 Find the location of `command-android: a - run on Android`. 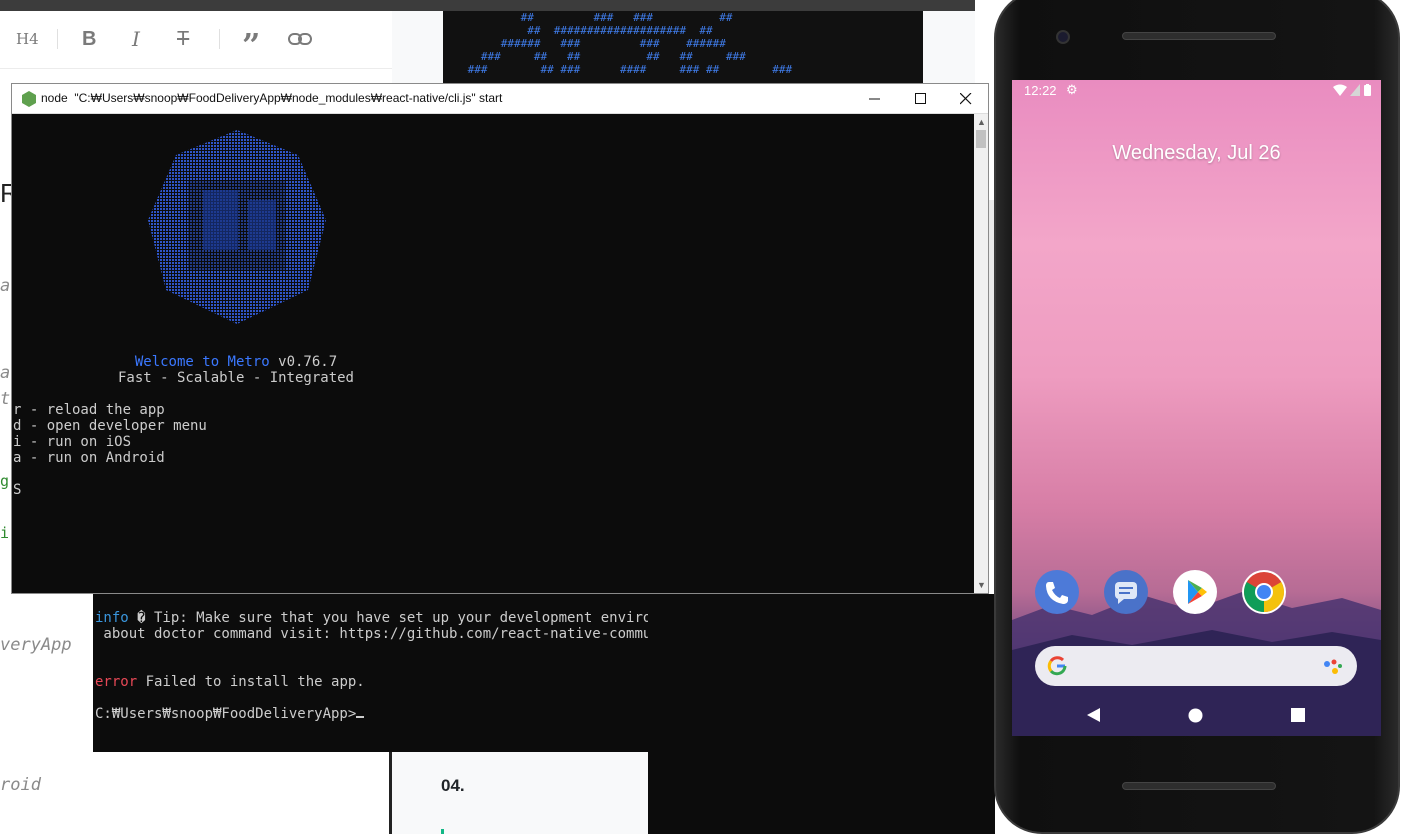

command-android: a - run on Android is located at coordinates (89, 458).